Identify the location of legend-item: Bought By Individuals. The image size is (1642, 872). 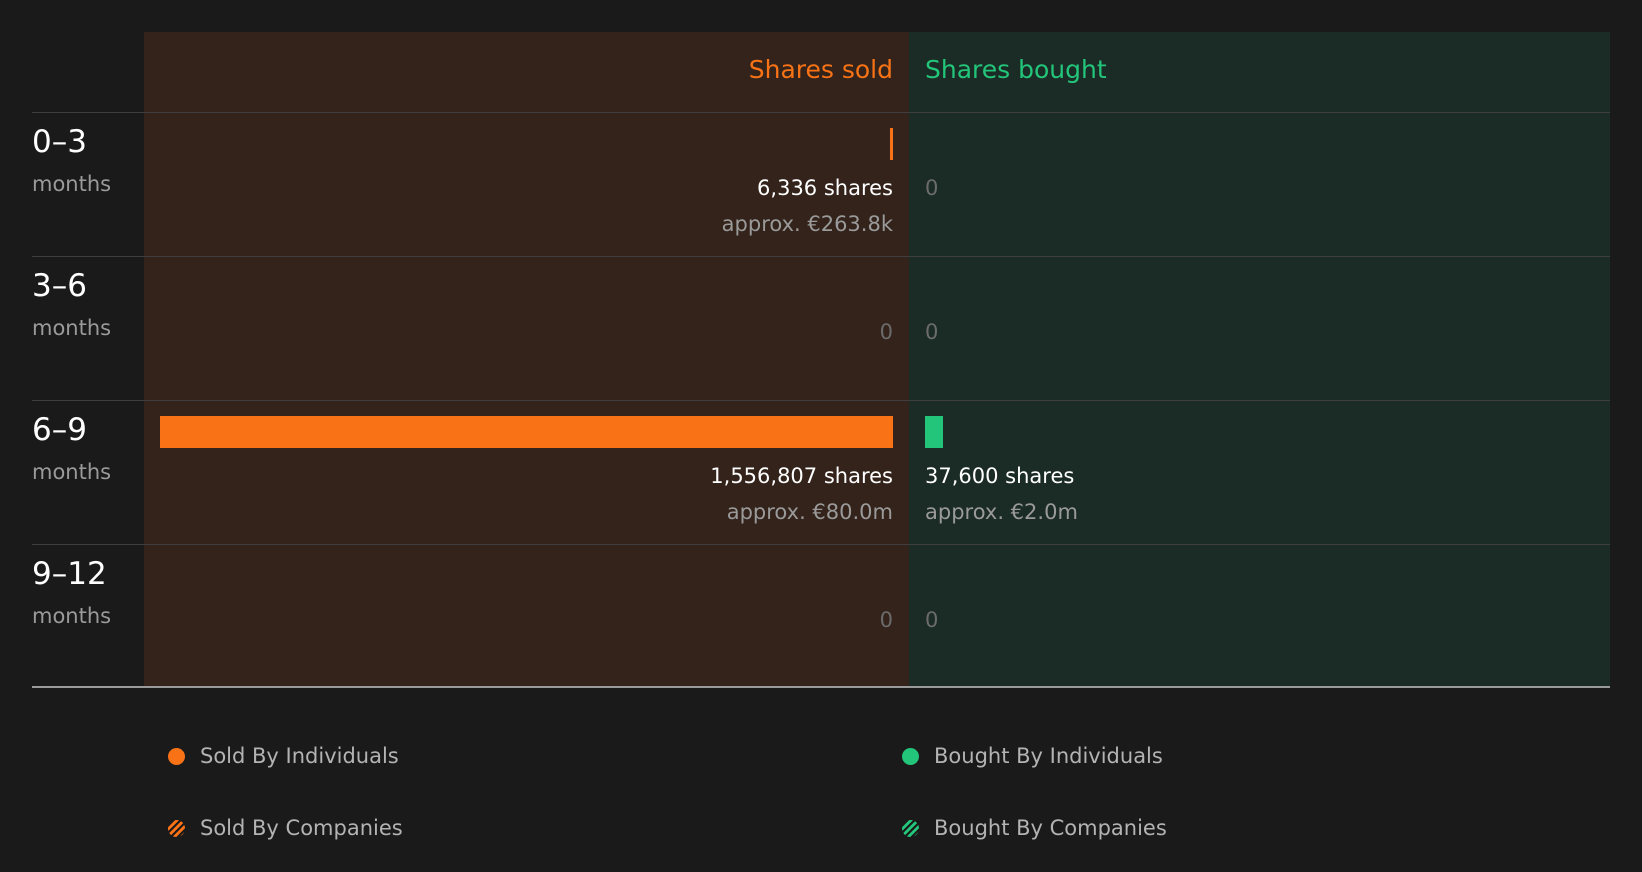
(1032, 756).